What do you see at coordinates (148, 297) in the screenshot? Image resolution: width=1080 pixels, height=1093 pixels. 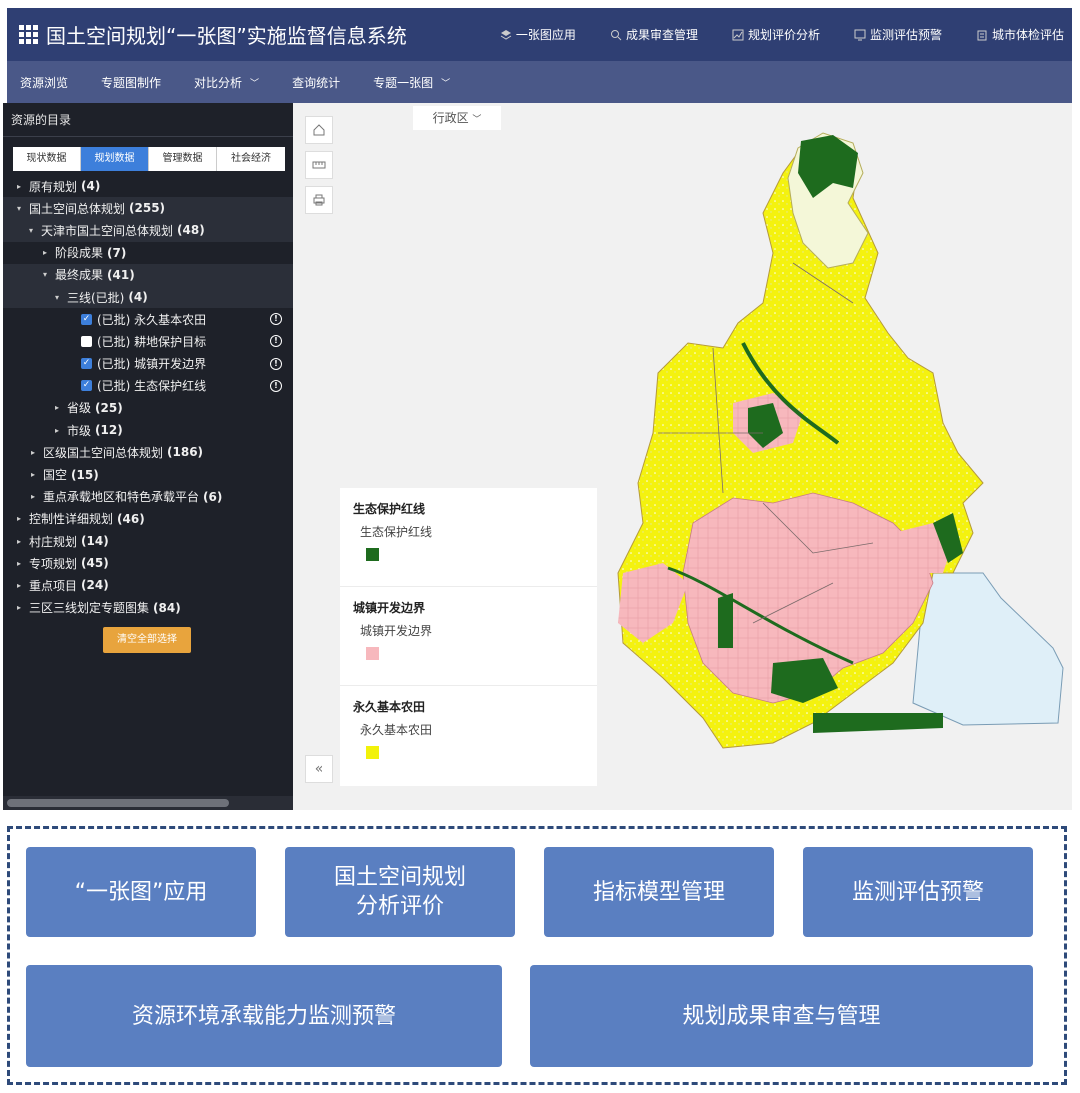 I see `tree-item-three-lines: ▾ 三线(已批) (4)` at bounding box center [148, 297].